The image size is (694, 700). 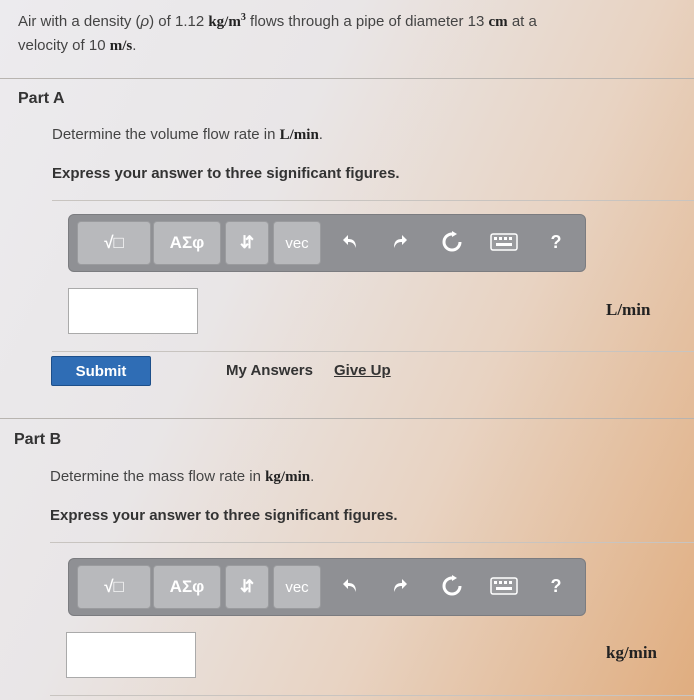 I want to click on my-answers-link: My Answers, so click(x=269, y=370).